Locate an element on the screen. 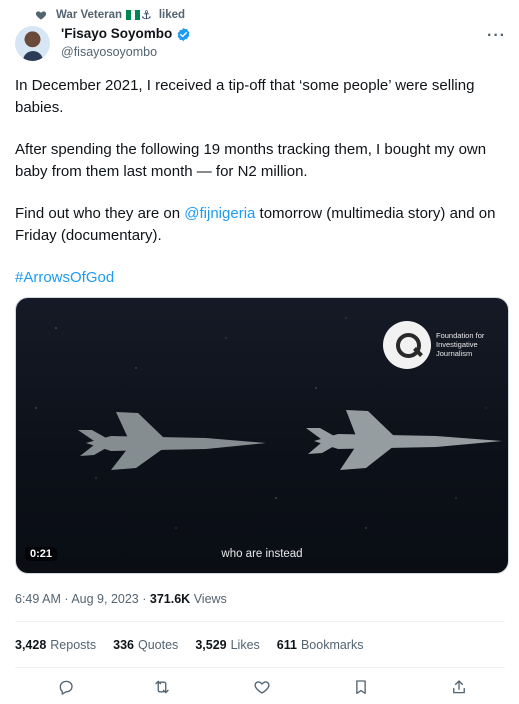 The image size is (519, 704). divider-bottom is located at coordinates (260, 667).